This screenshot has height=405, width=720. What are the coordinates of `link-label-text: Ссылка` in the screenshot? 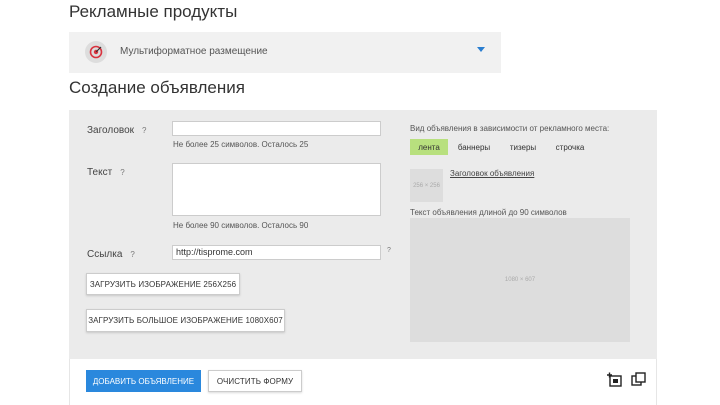 It's located at (105, 254).